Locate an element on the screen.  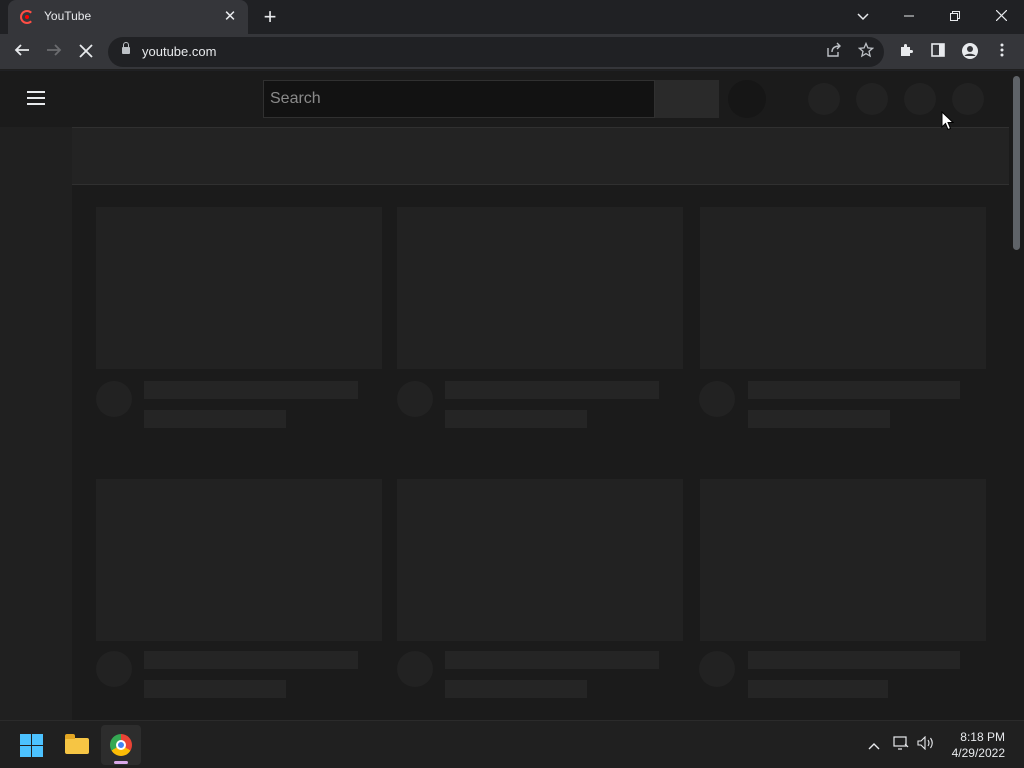
arrow-left-icon is located at coordinates (21, 50).